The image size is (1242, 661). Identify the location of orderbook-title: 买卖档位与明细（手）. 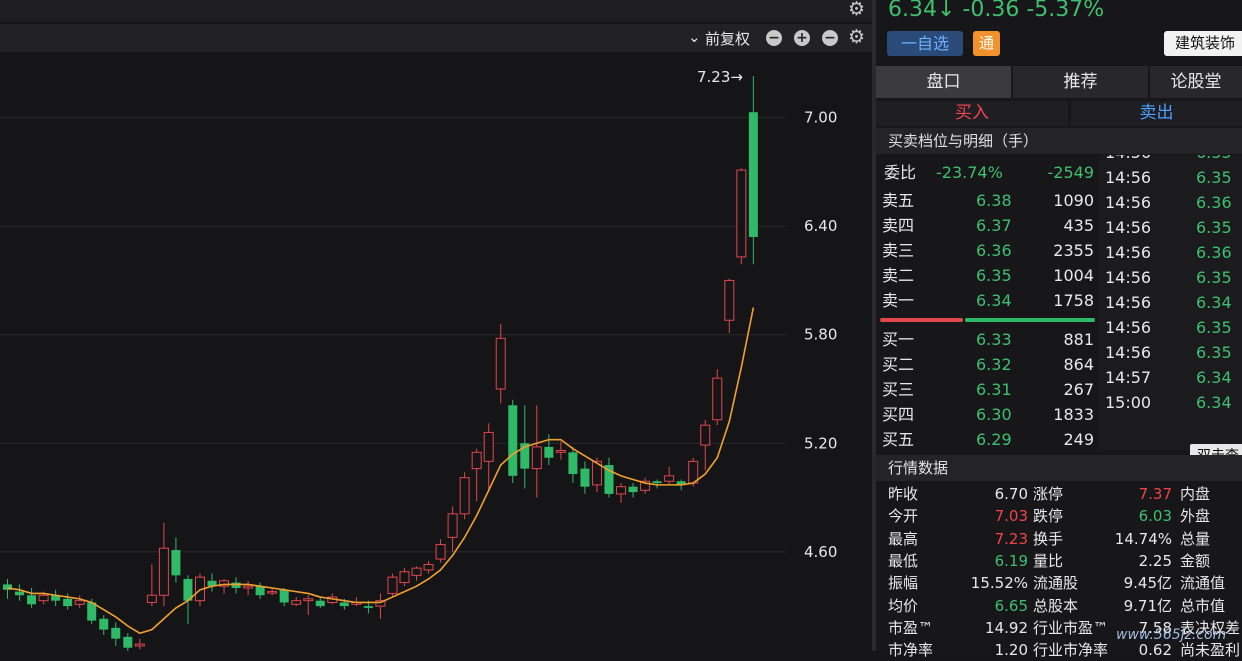
(1059, 141).